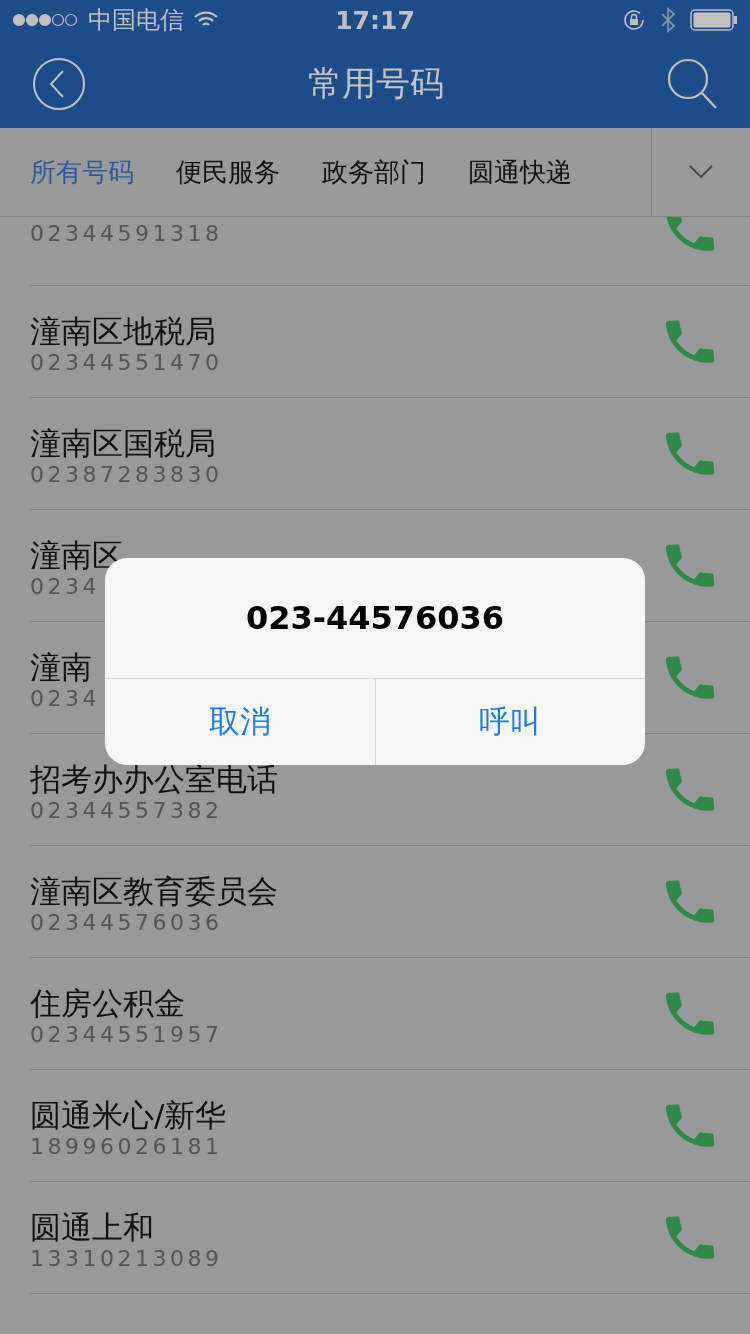 This screenshot has height=1334, width=750. Describe the element at coordinates (714, 20) in the screenshot. I see `battery-icon` at that location.